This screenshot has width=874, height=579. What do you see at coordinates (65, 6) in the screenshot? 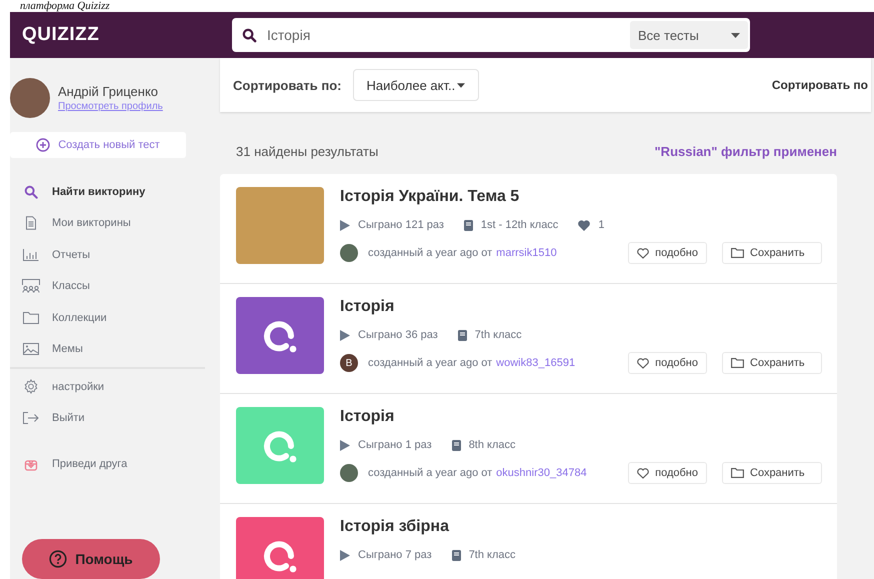
I see `document-caption: платформа Quizizz` at bounding box center [65, 6].